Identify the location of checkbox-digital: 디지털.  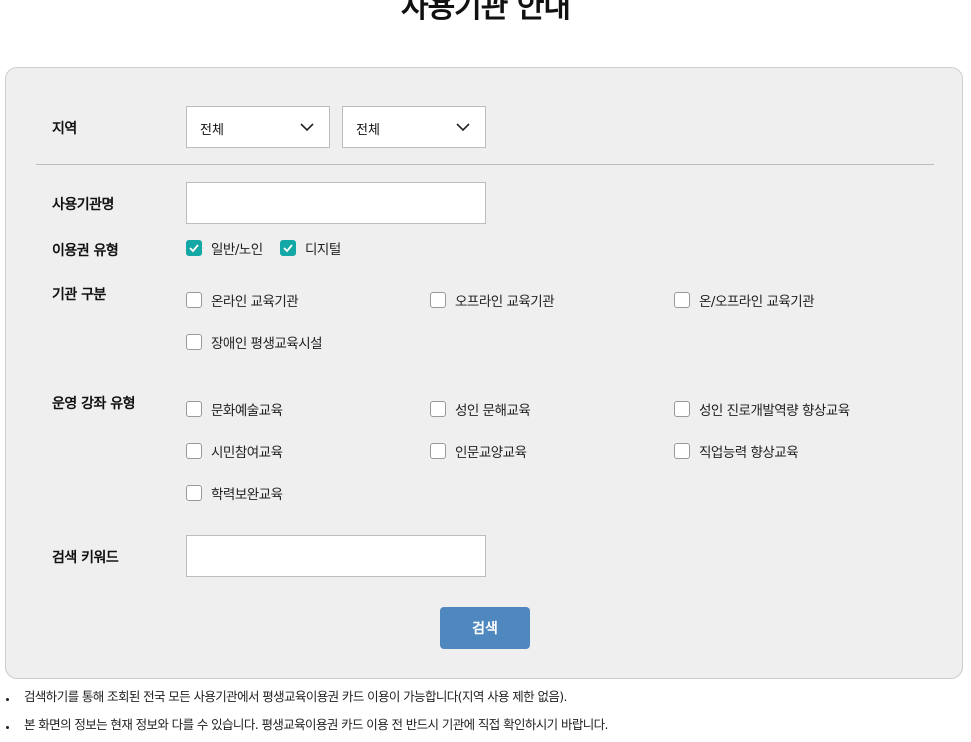
(310, 248).